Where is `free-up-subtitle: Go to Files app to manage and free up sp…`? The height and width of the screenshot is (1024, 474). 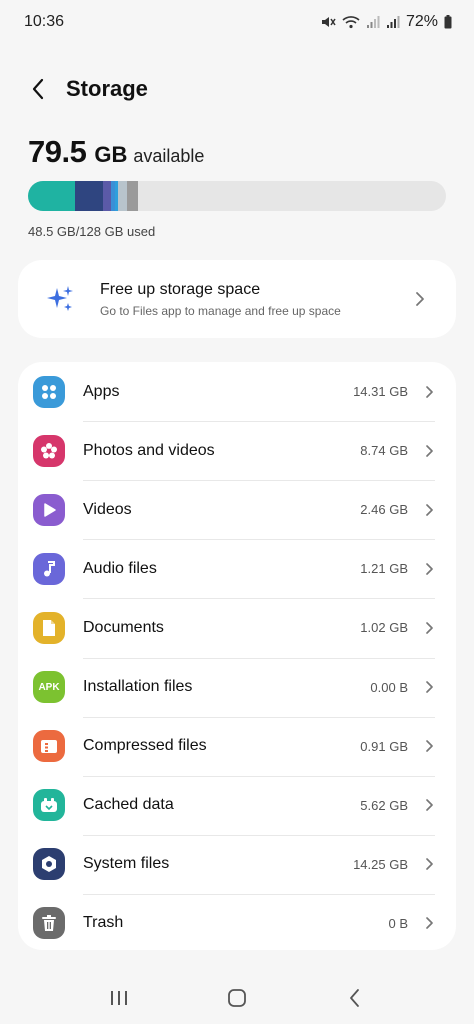 free-up-subtitle: Go to Files app to manage and free up sp… is located at coordinates (220, 310).